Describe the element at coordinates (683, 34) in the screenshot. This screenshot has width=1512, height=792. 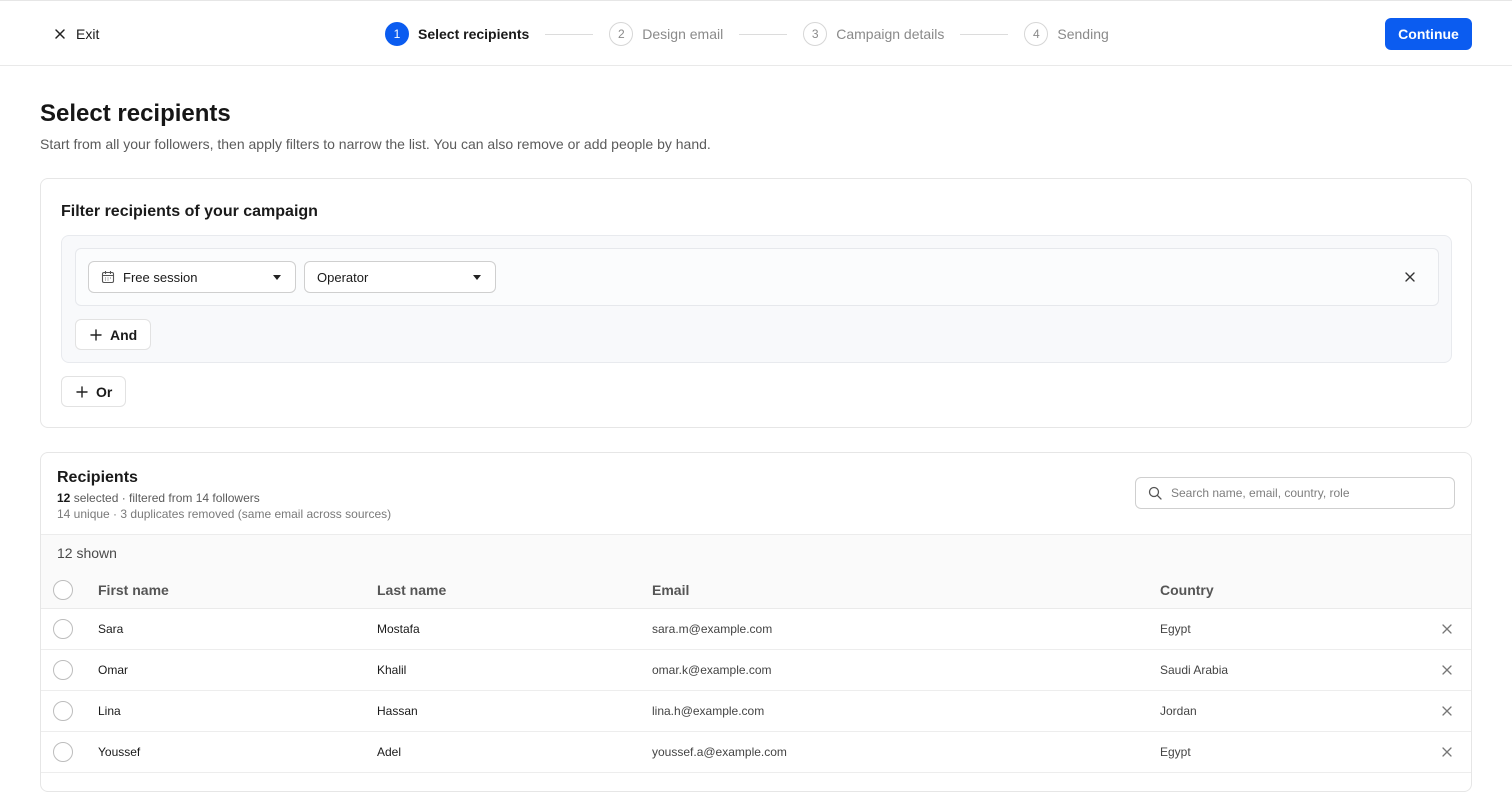
I see `step-label: Design email` at that location.